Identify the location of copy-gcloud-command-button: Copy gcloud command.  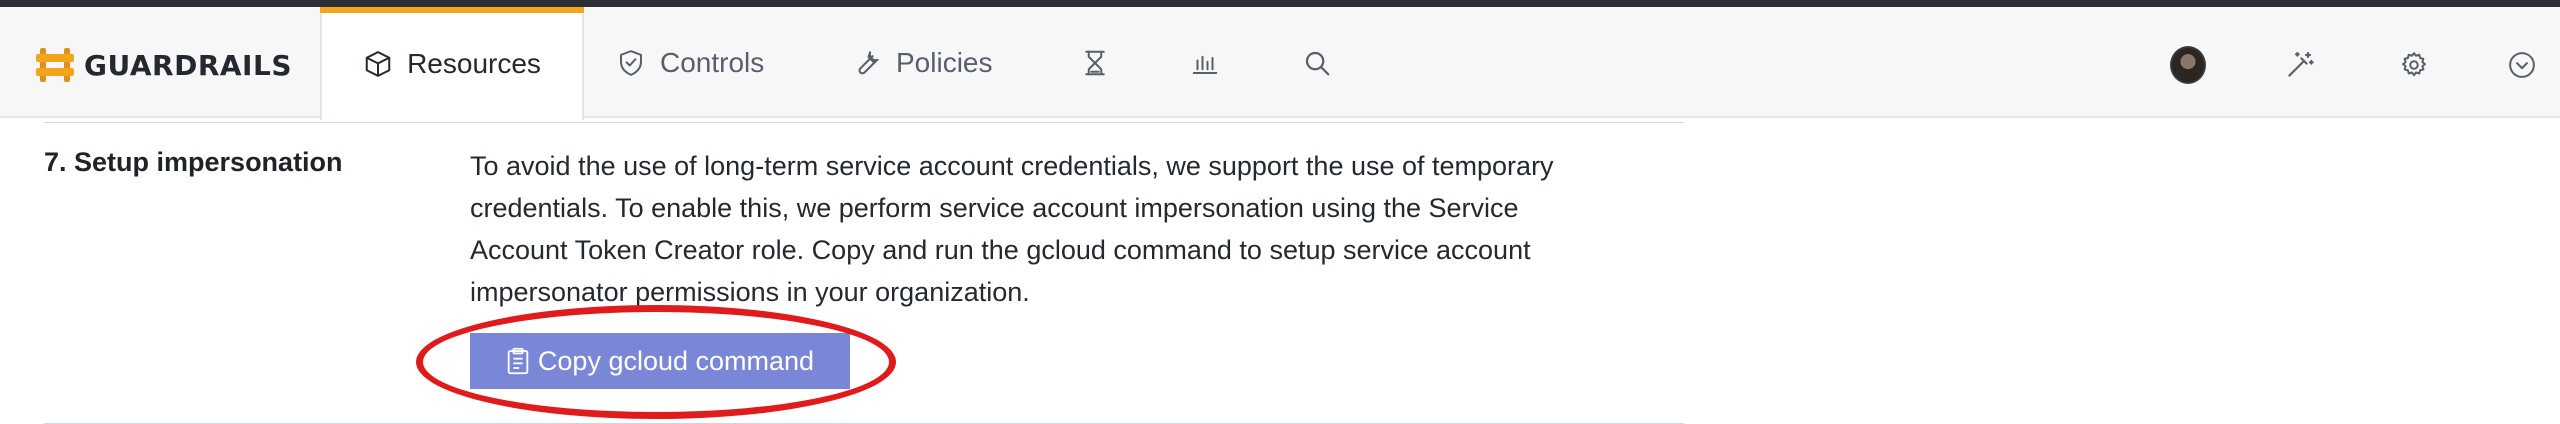
(660, 361).